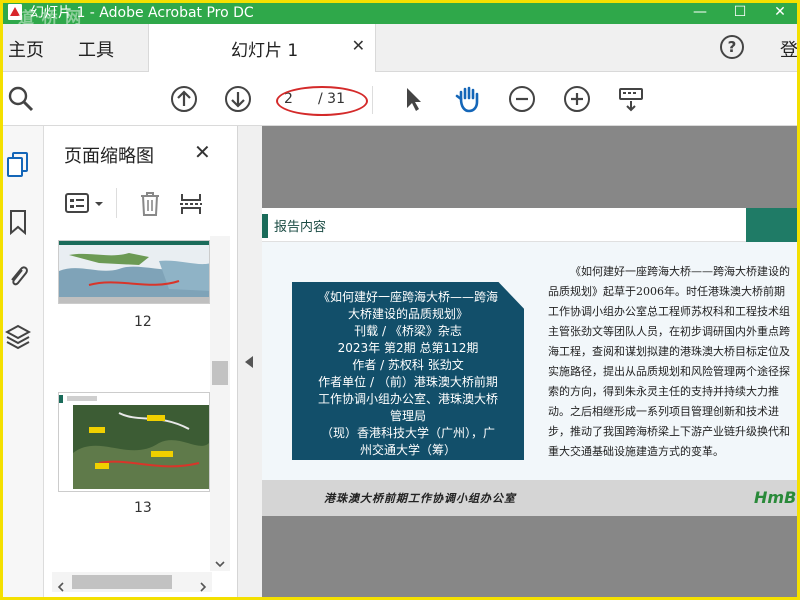 This screenshot has height=600, width=800. I want to click on slide-header-accent, so click(265, 226).